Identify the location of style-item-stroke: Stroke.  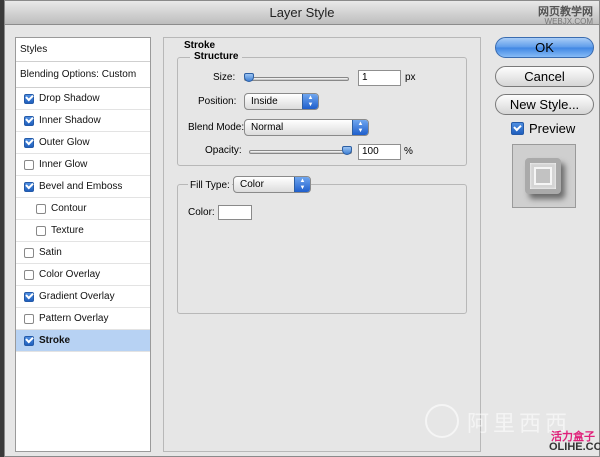
(83, 341).